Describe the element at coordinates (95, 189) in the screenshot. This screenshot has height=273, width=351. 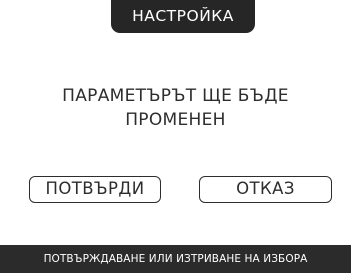
I see `confirm-button: ПОТВЪРДИ` at that location.